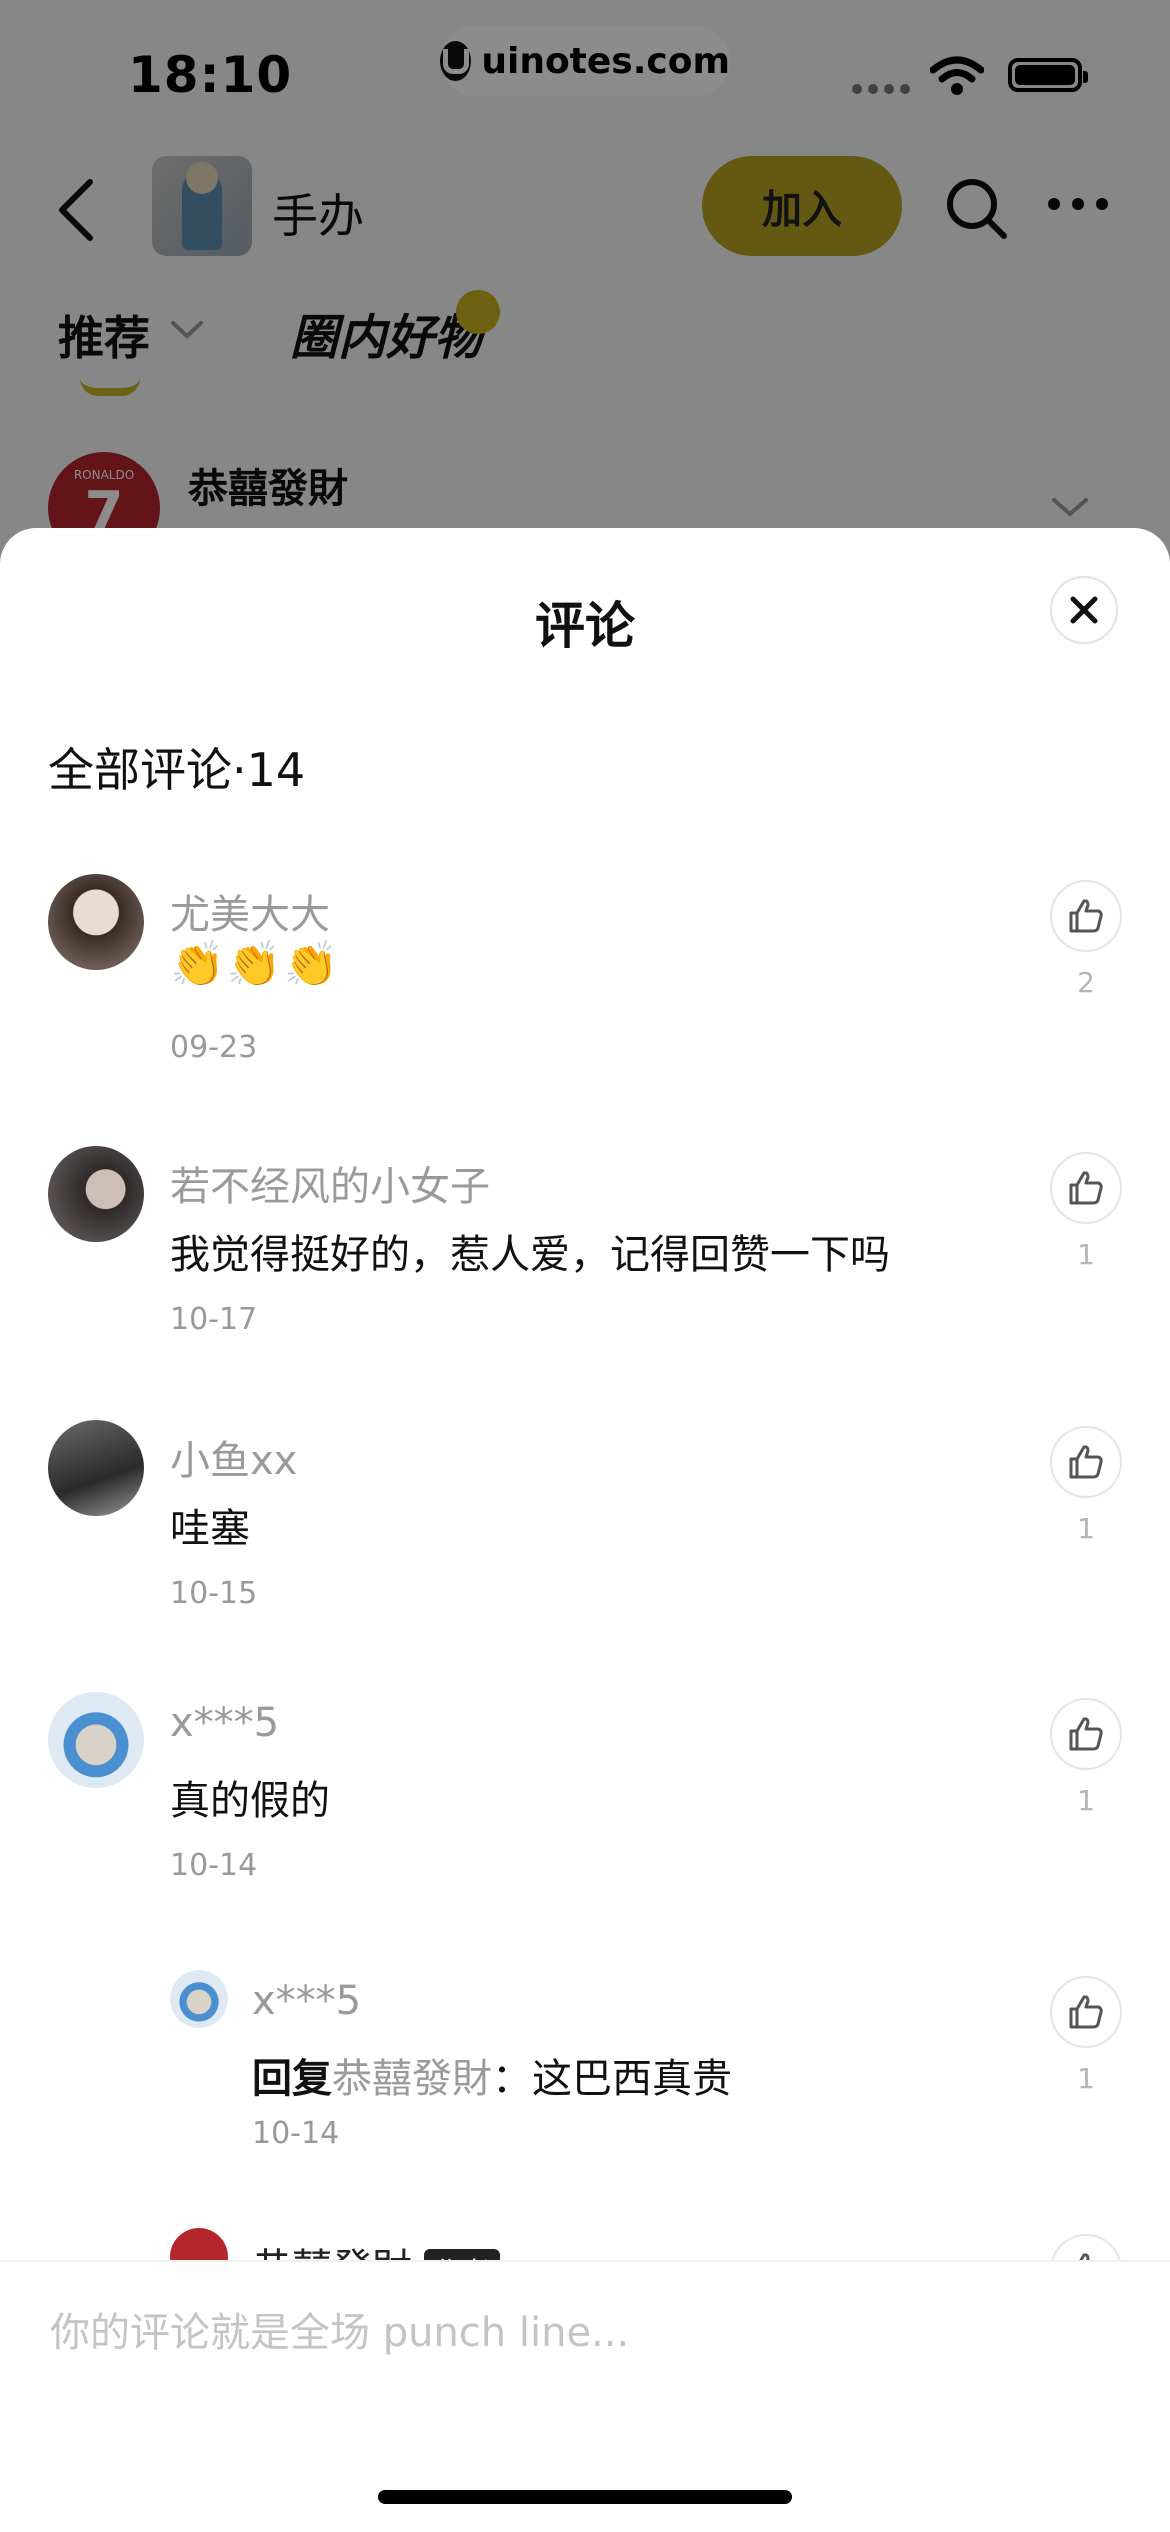  I want to click on comment-text: 👏👏👏, so click(255, 964).